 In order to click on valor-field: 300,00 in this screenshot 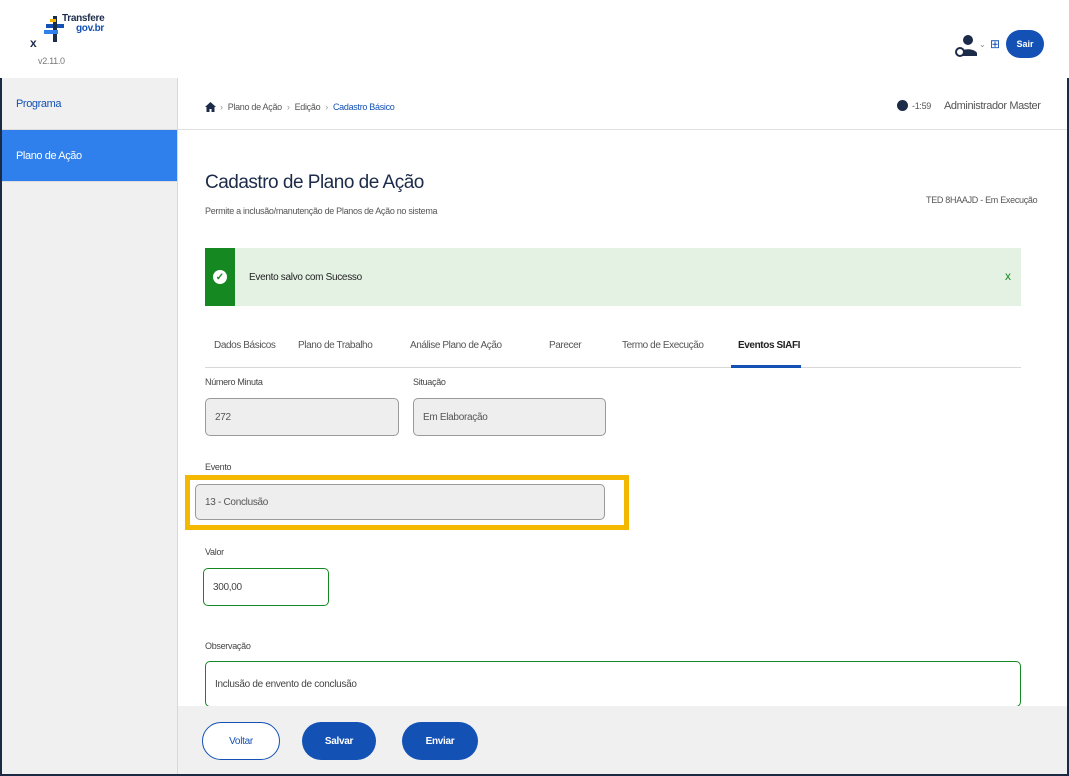, I will do `click(266, 587)`.